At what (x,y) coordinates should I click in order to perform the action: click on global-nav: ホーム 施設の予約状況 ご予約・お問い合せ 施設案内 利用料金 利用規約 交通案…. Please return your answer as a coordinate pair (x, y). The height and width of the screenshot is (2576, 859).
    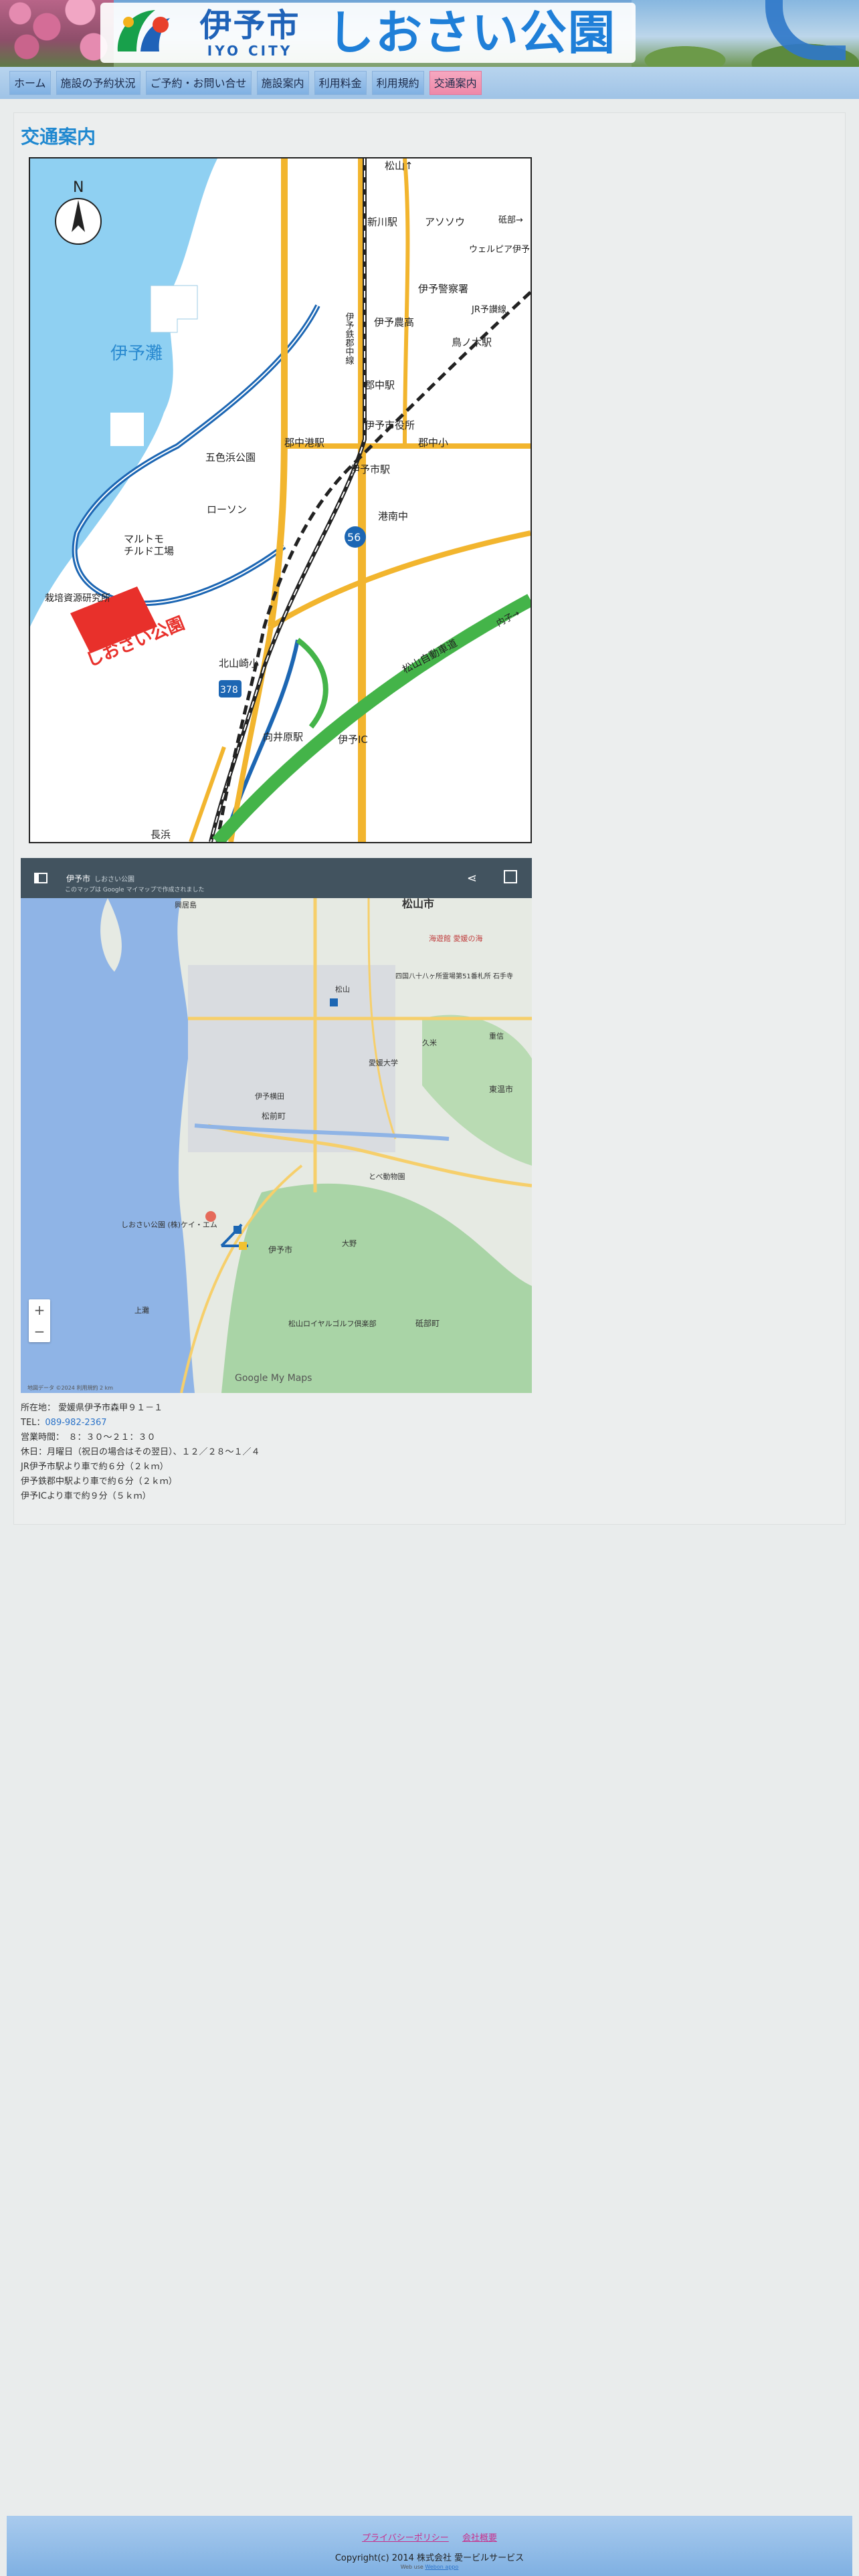
    Looking at the image, I should click on (429, 83).